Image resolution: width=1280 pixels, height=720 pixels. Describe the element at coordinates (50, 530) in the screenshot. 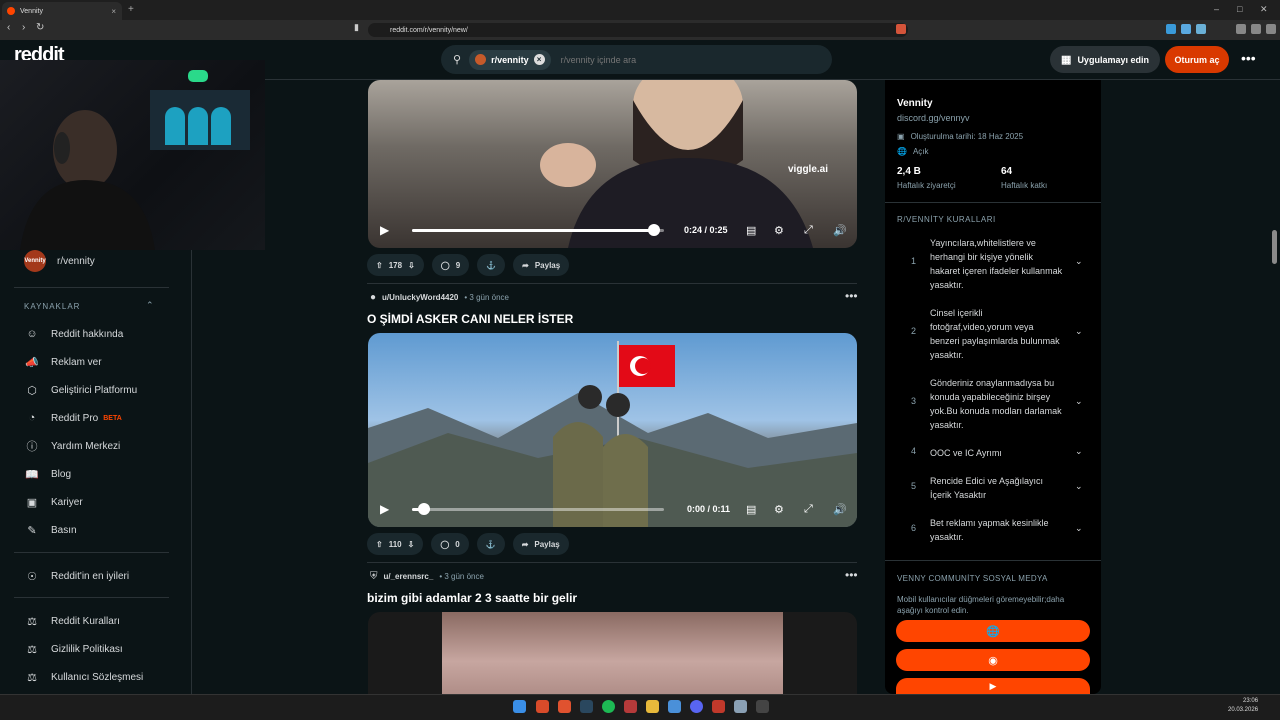

I see `sidebar-item-press: ✎ Basın` at that location.